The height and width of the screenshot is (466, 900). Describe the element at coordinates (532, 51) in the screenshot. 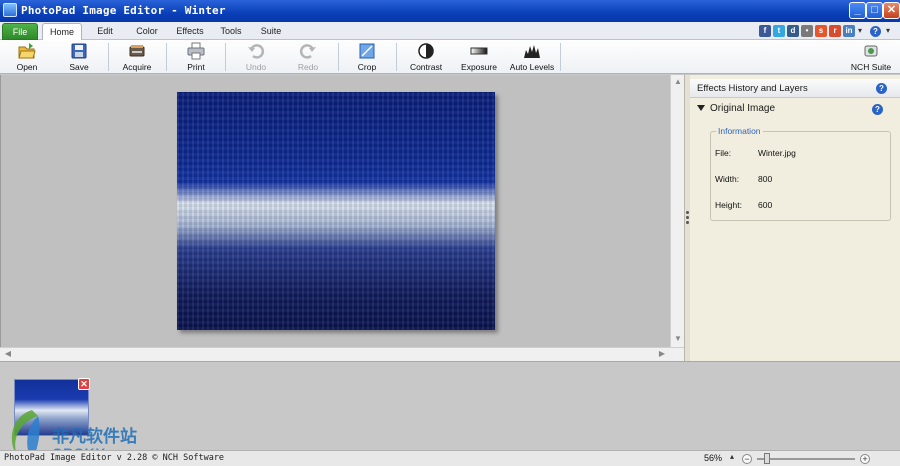

I see `levels-histogram-icon` at that location.